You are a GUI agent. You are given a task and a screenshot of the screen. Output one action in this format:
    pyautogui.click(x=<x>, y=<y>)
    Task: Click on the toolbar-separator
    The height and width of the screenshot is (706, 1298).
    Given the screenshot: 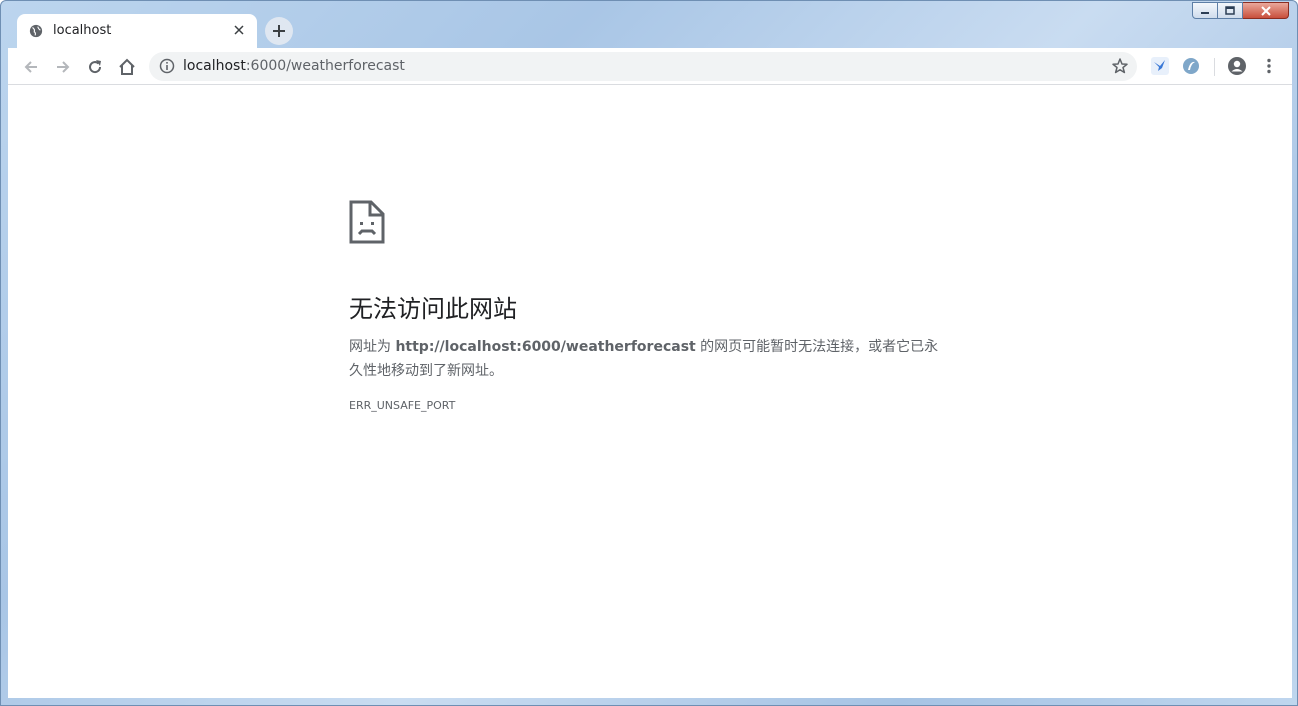 What is the action you would take?
    pyautogui.click(x=1214, y=67)
    